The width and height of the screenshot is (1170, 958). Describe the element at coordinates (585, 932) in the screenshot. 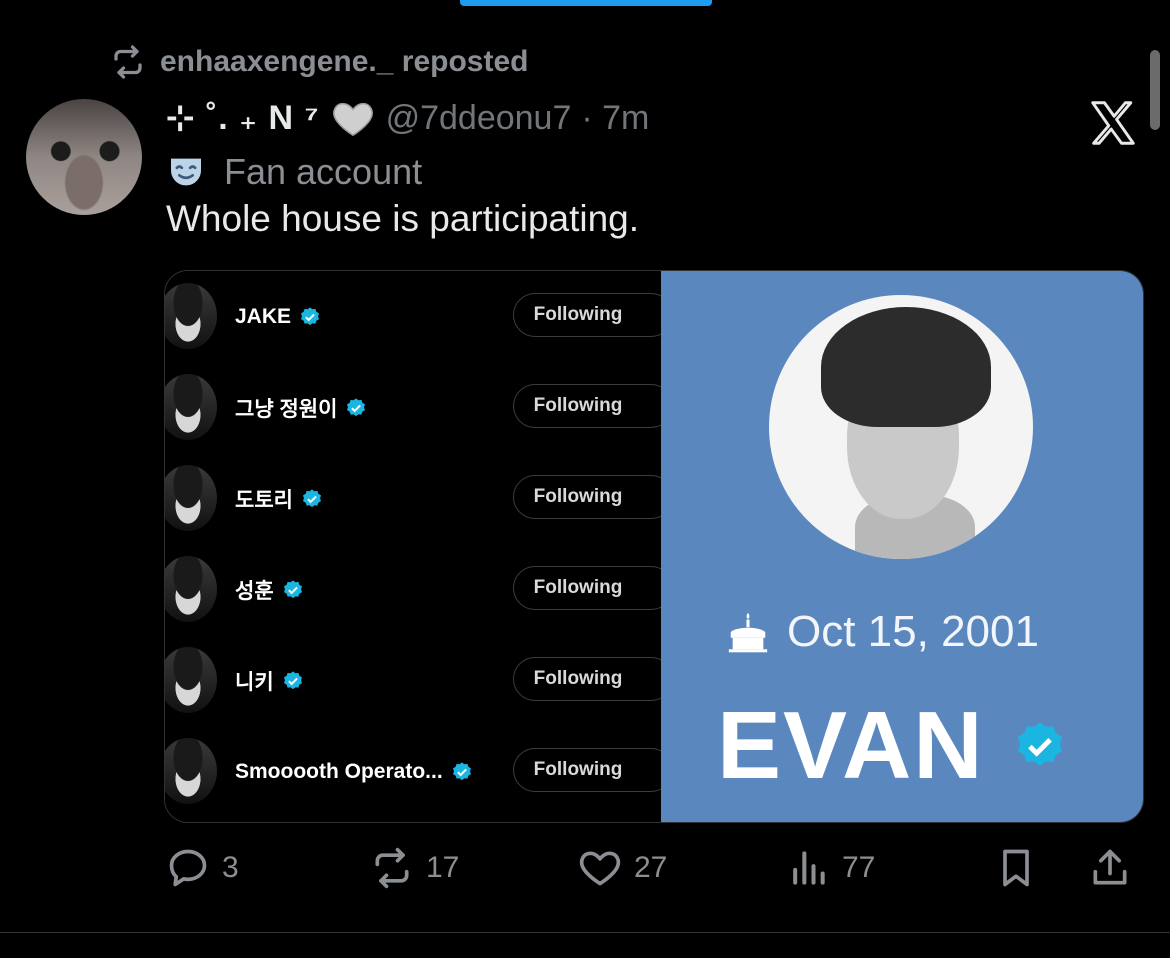

I see `divider` at that location.